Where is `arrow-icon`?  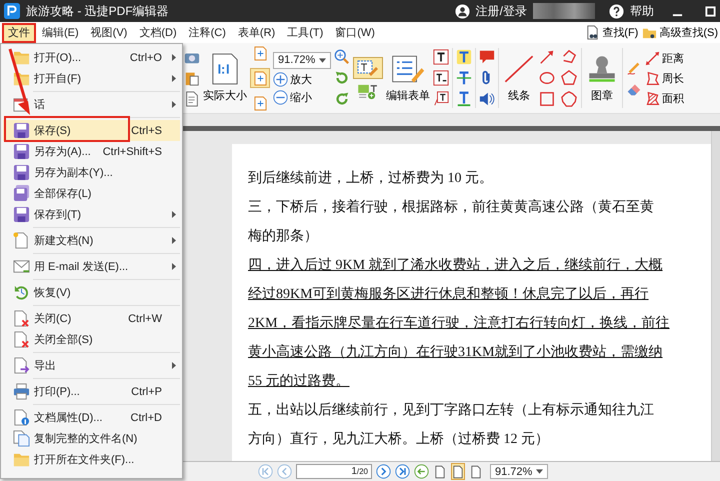 arrow-icon is located at coordinates (547, 57).